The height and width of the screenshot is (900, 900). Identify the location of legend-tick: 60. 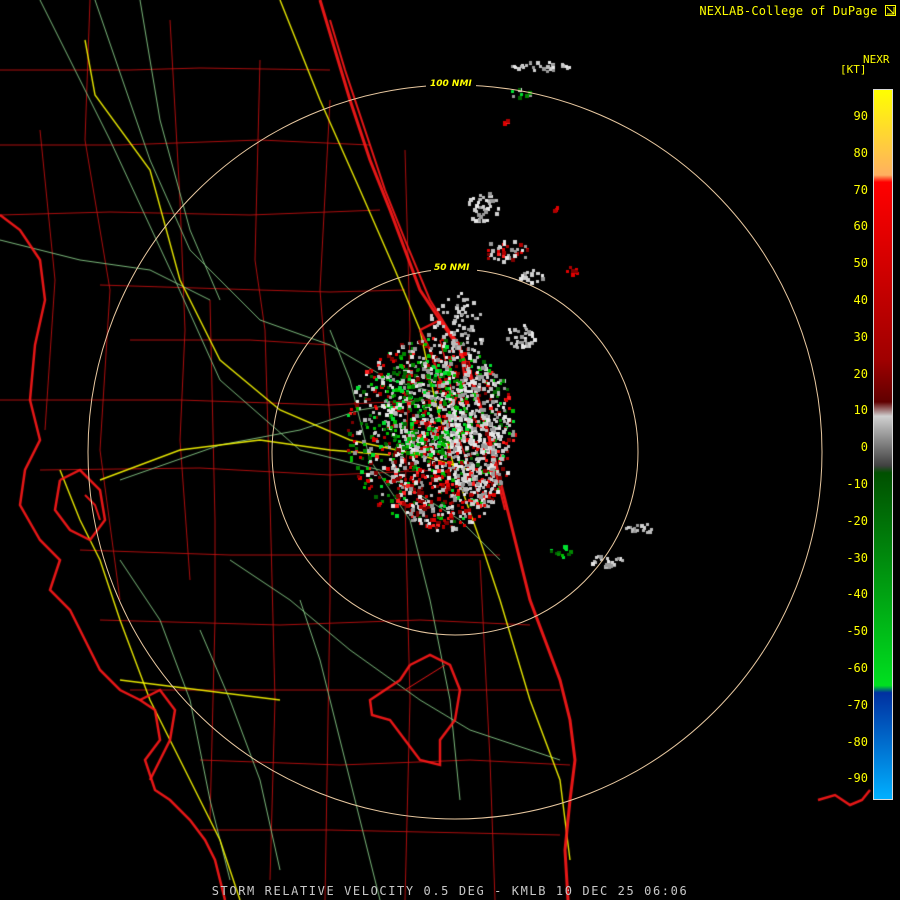
(860, 226).